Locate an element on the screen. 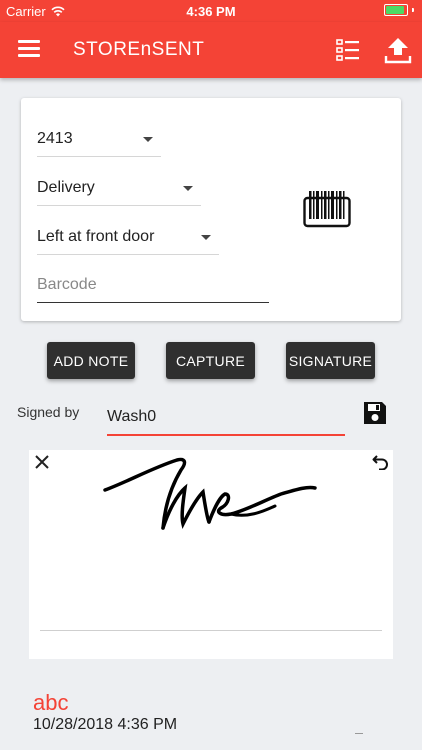  battery-tip is located at coordinates (413, 10).